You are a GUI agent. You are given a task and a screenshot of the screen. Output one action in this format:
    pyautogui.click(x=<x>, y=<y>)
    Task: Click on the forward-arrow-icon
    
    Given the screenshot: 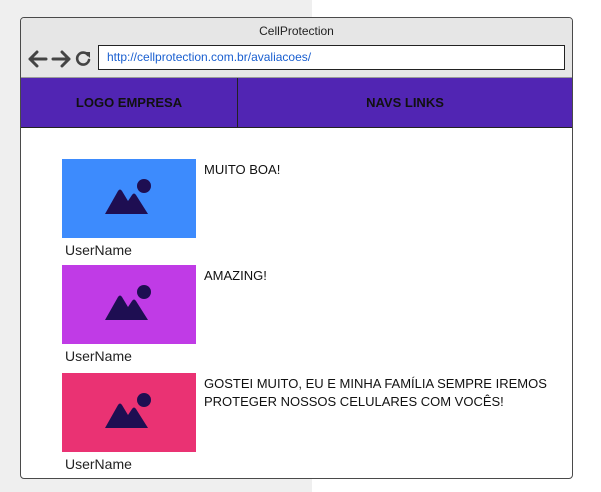 What is the action you would take?
    pyautogui.click(x=61, y=59)
    